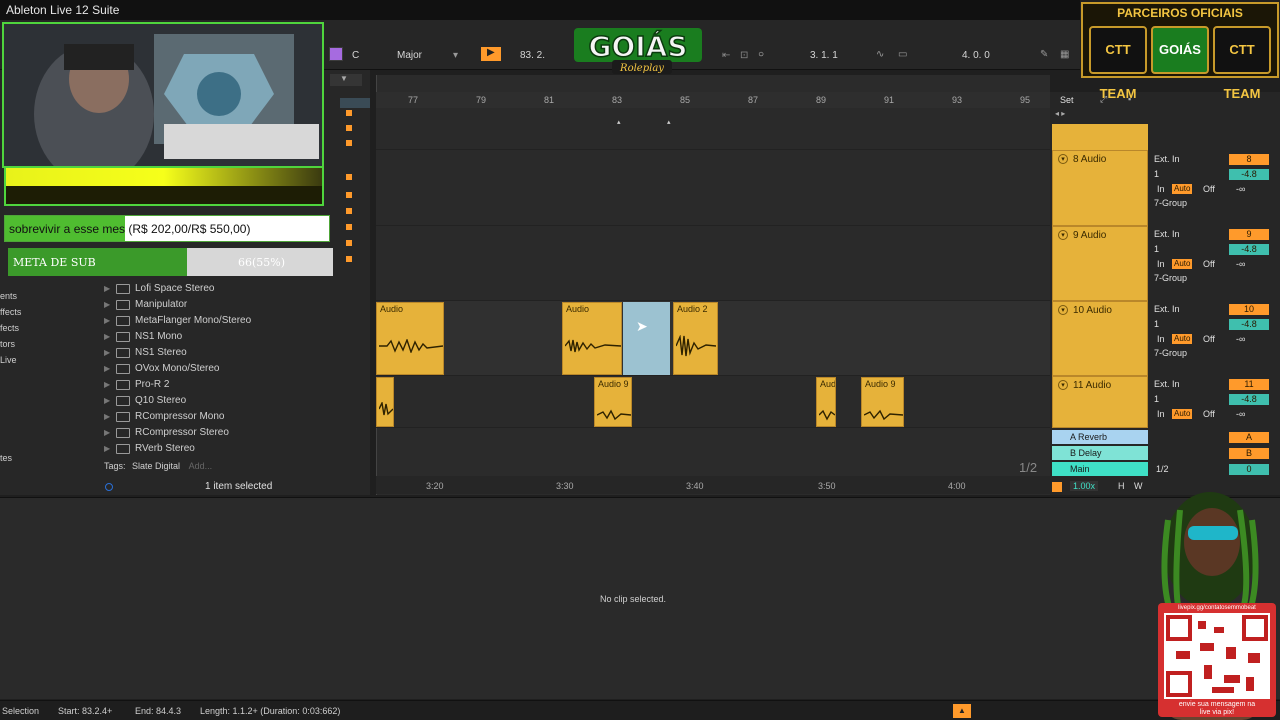 This screenshot has height=720, width=1280. I want to click on pencil-icon: ✎, so click(1044, 54).